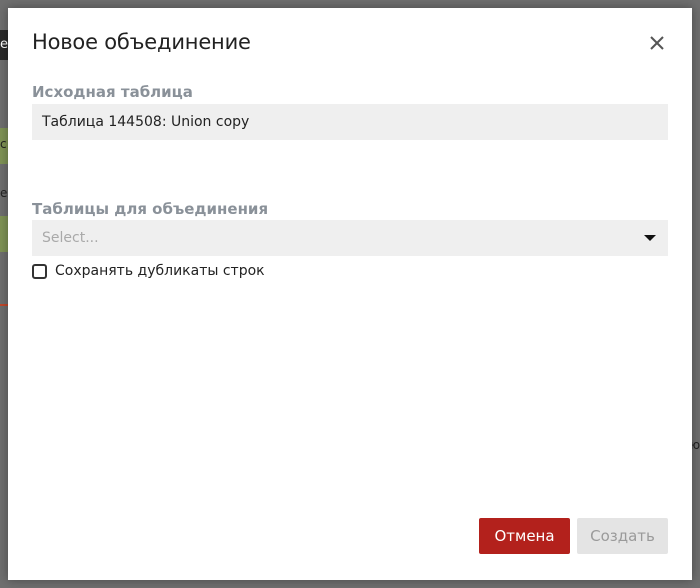  I want to click on source-table-label: Исходная таблица, so click(112, 92).